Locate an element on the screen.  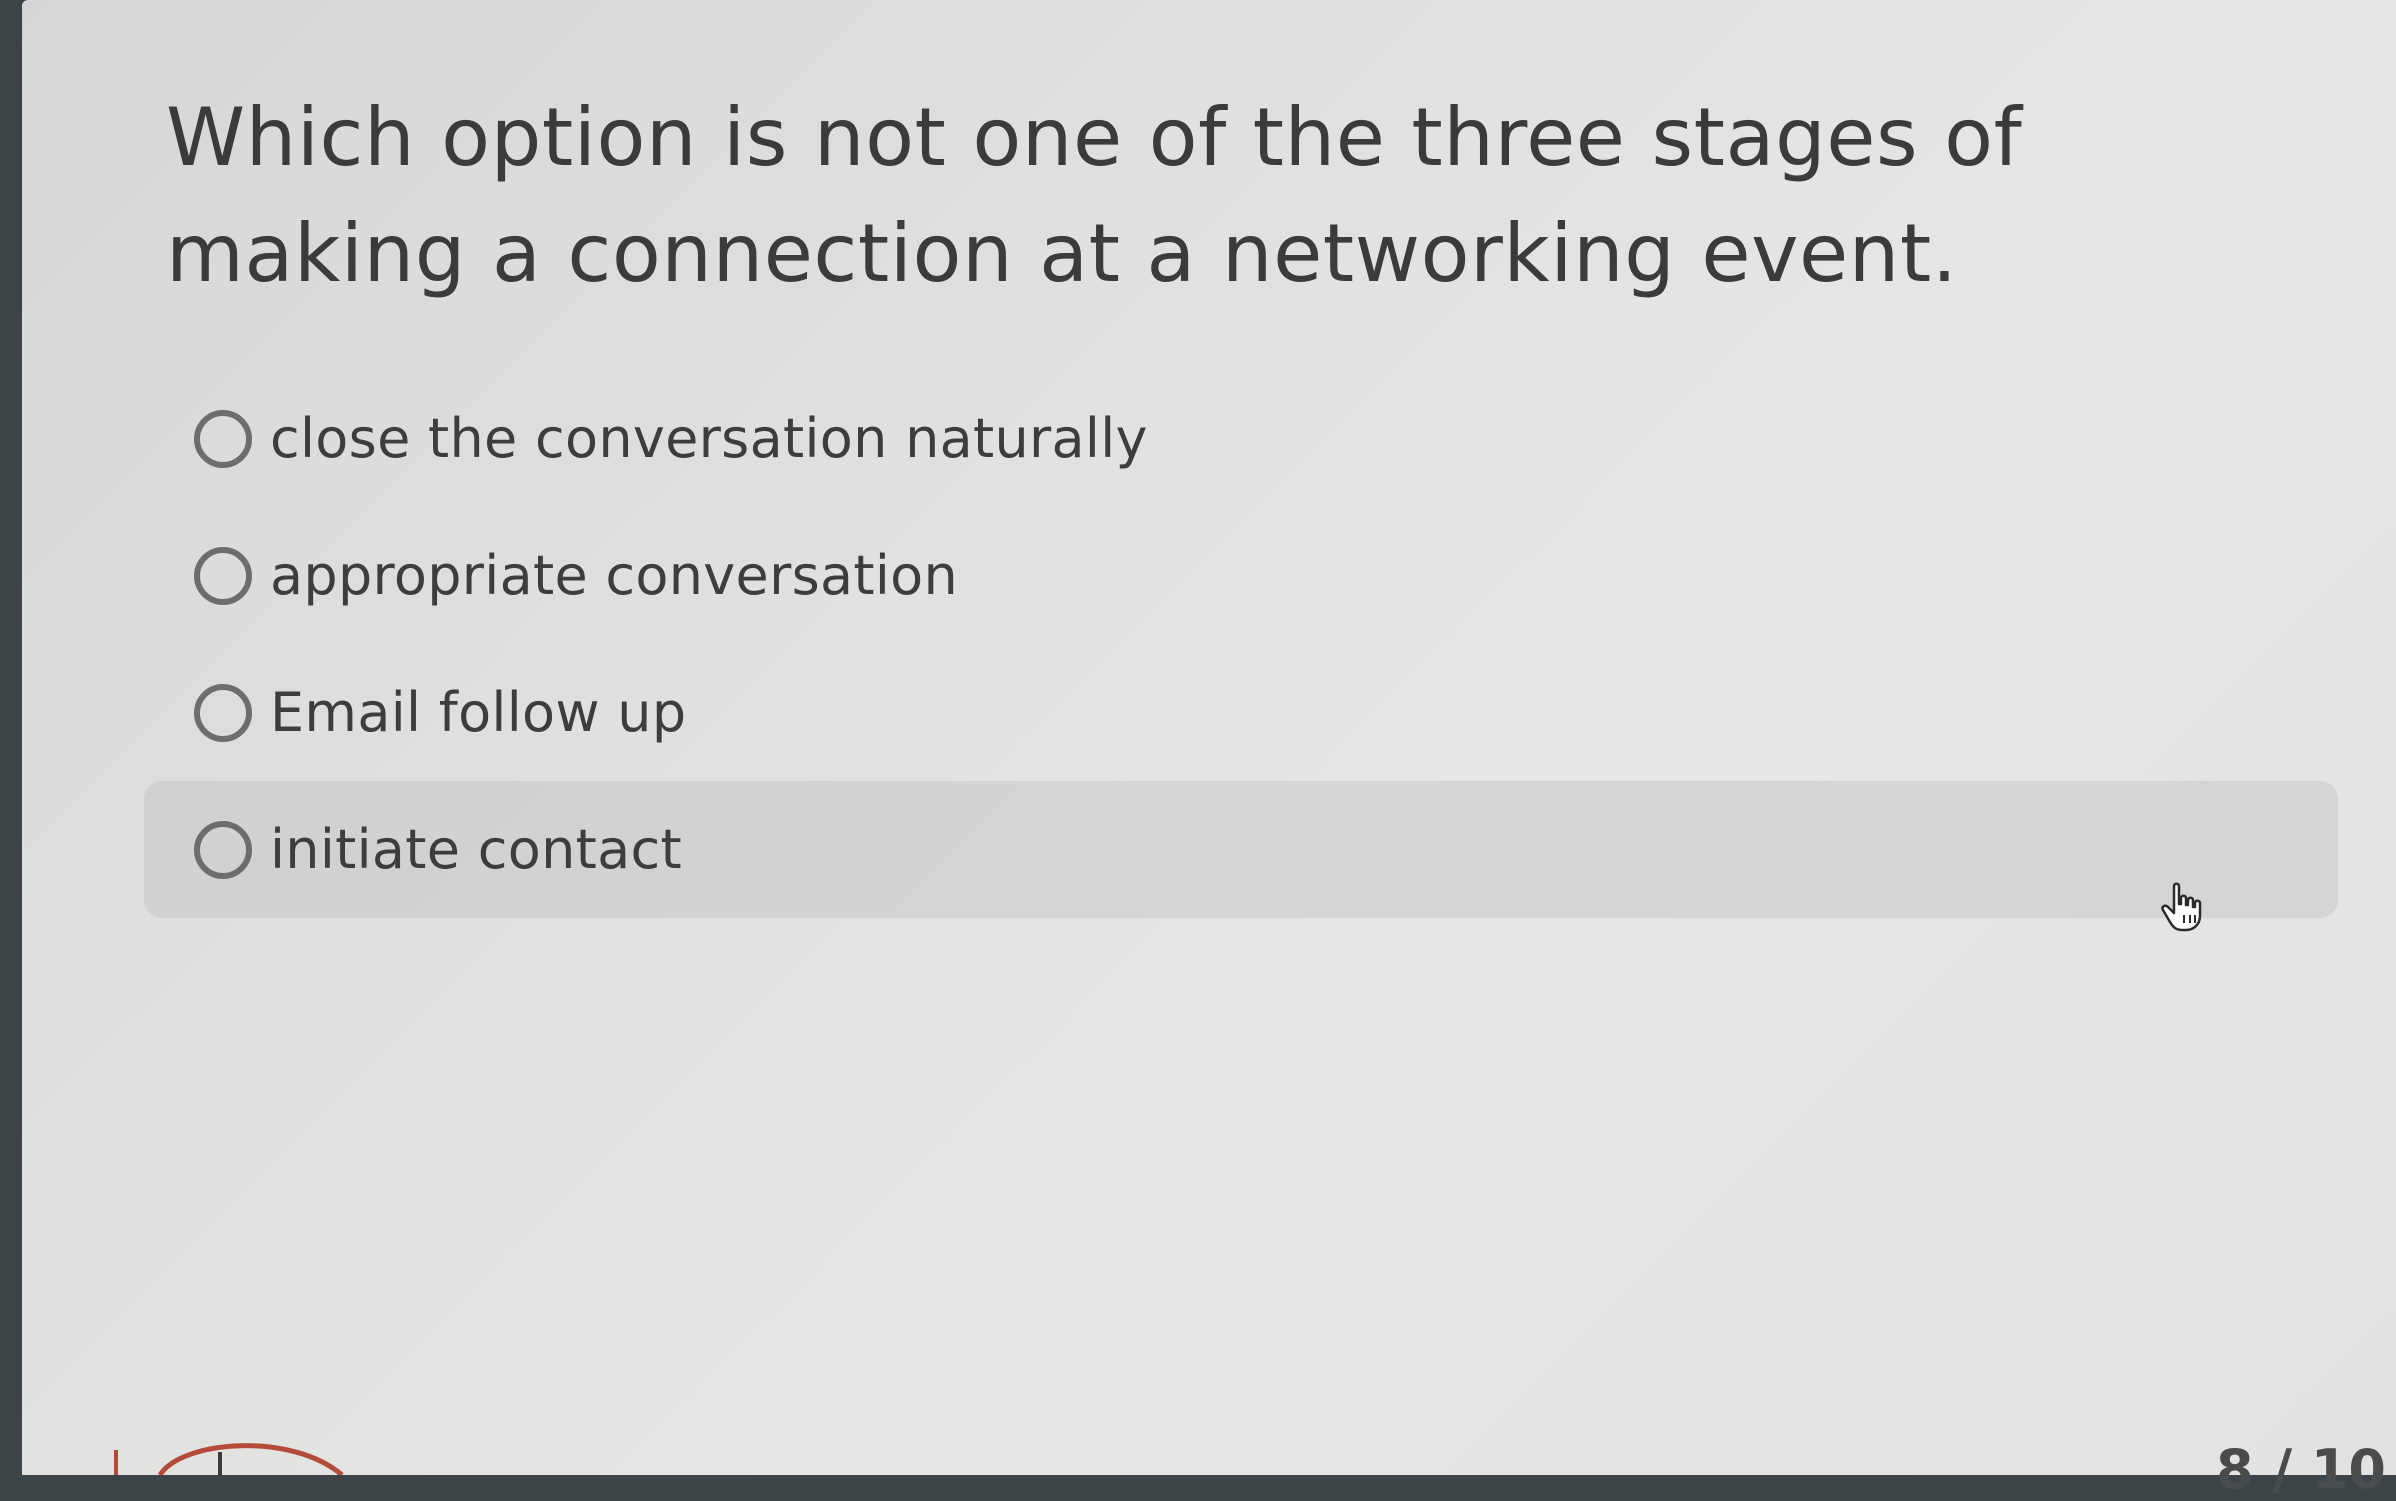
option-label: Email follow up is located at coordinates (478, 712).